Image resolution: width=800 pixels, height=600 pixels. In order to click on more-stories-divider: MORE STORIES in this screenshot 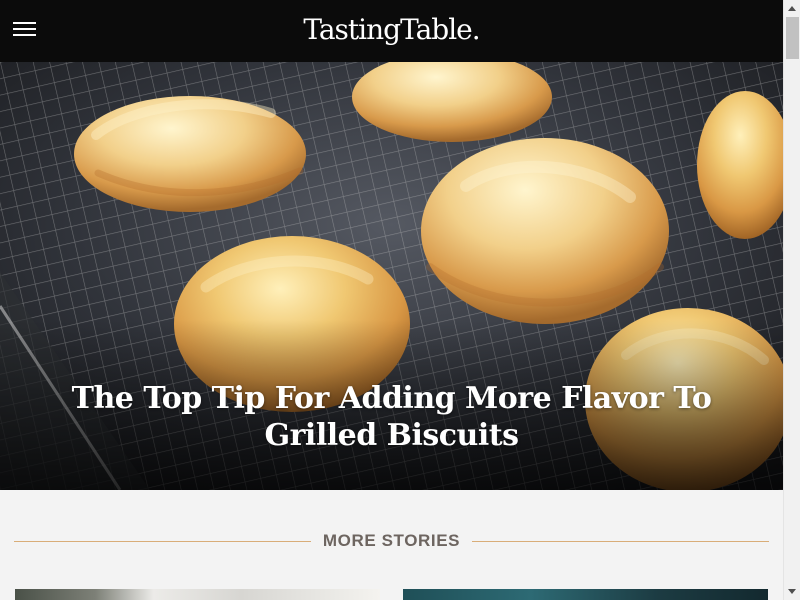, I will do `click(391, 541)`.